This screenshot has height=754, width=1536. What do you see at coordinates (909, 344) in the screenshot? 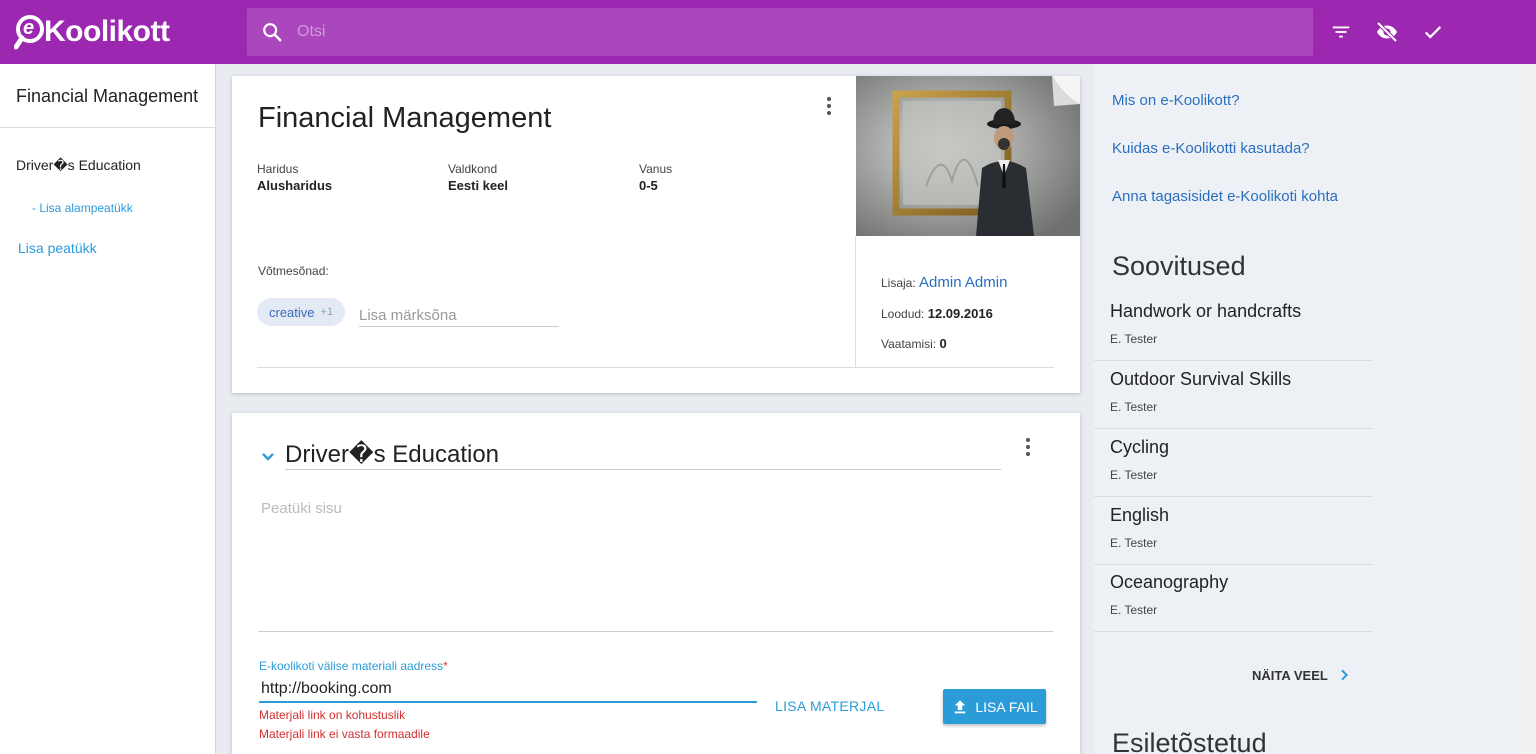
I see `views-label: Vaatamisi:` at bounding box center [909, 344].